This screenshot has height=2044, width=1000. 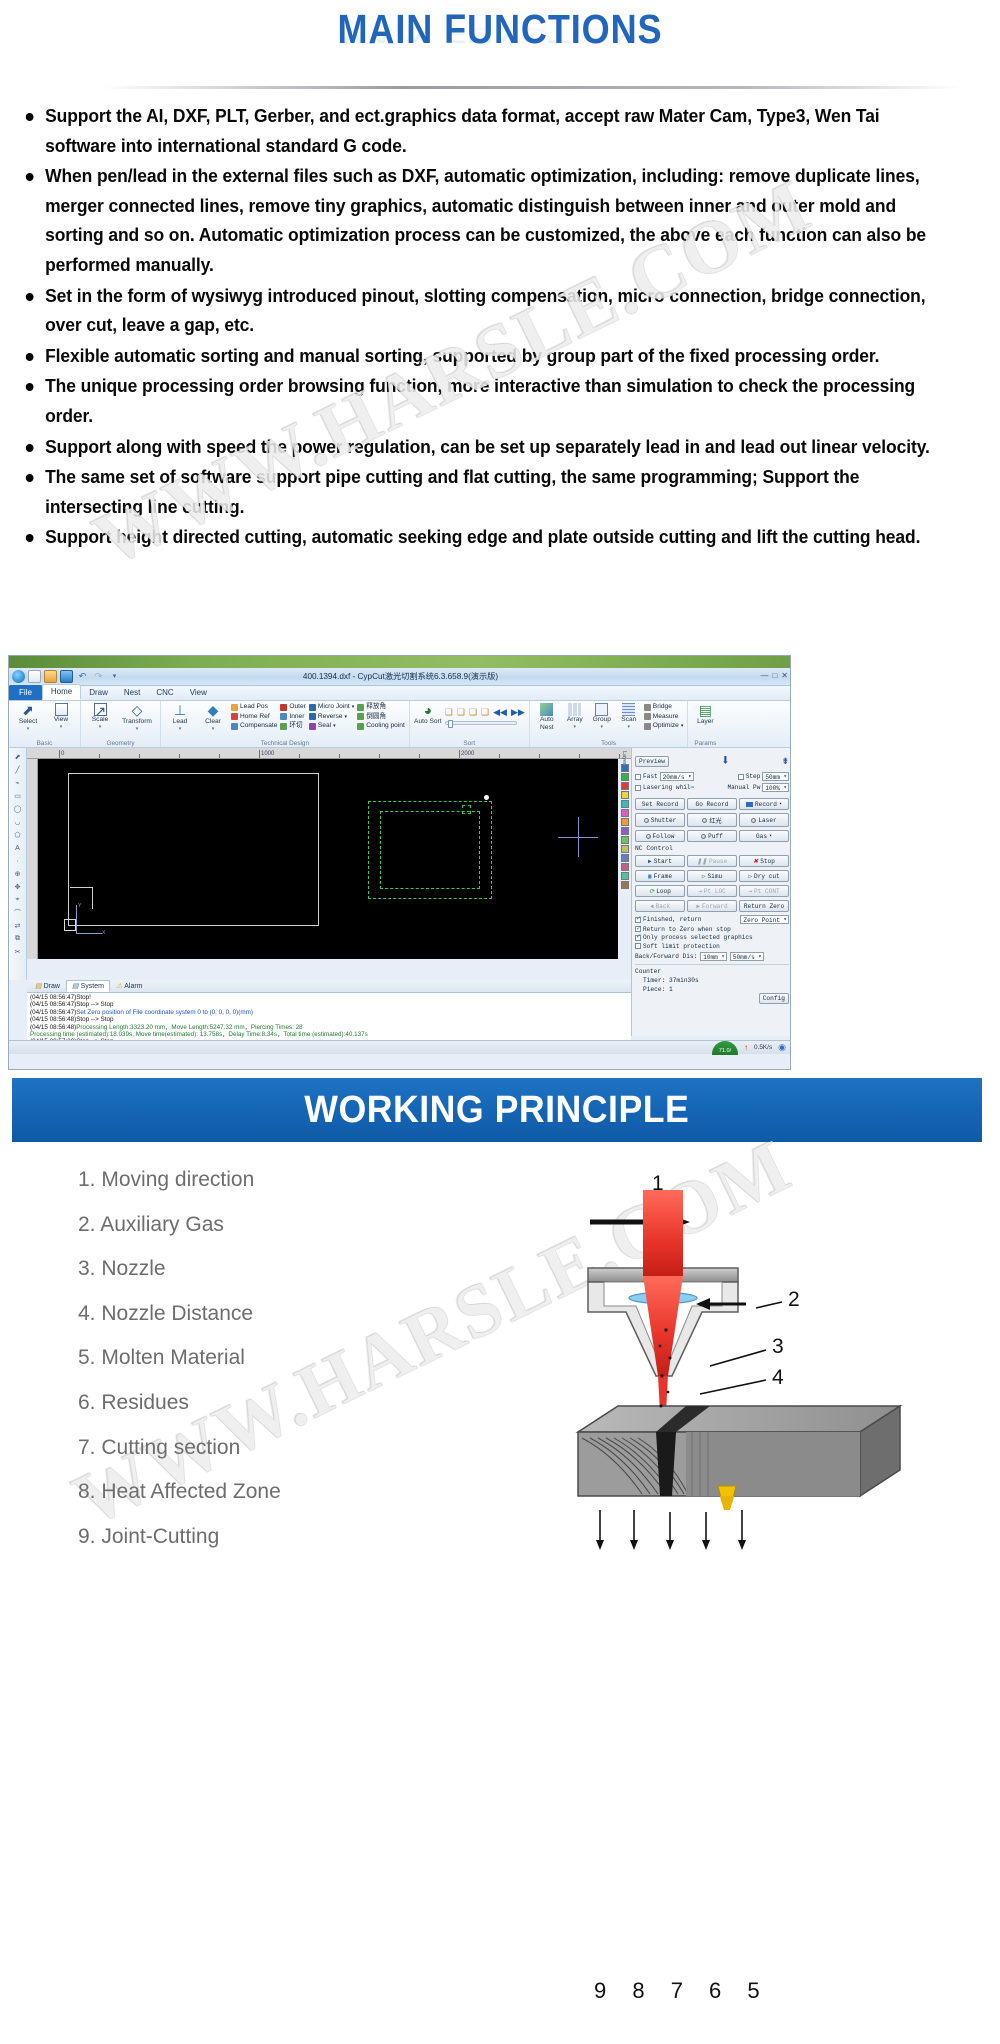 I want to click on fast-checkbox-row: Fast 20mm/s, so click(x=664, y=776).